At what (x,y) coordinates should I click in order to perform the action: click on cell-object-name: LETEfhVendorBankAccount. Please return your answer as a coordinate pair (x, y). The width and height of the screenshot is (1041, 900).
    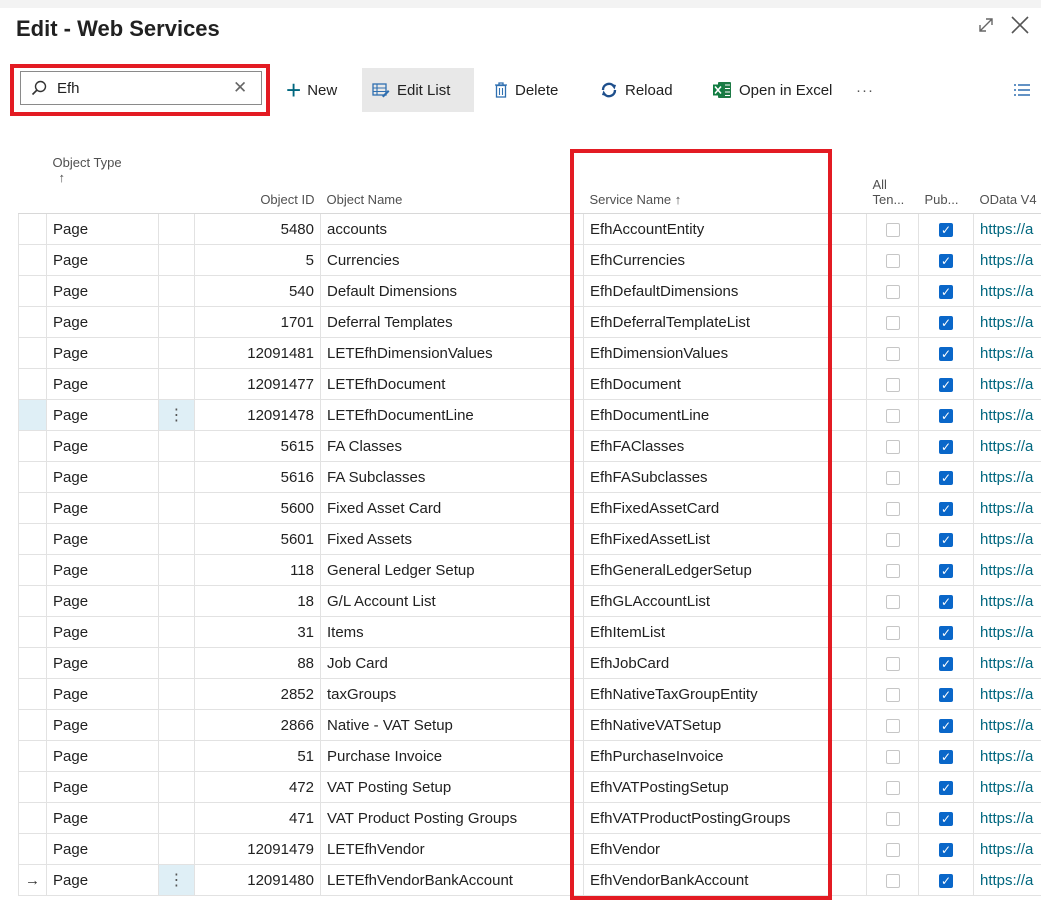
    Looking at the image, I should click on (452, 880).